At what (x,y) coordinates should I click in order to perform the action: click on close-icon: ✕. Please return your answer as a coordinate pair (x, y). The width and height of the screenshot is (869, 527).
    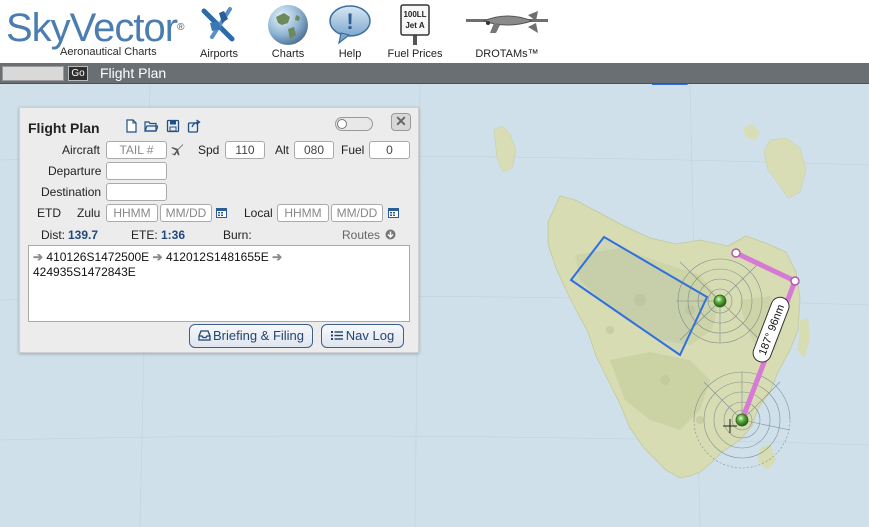
    Looking at the image, I should click on (401, 122).